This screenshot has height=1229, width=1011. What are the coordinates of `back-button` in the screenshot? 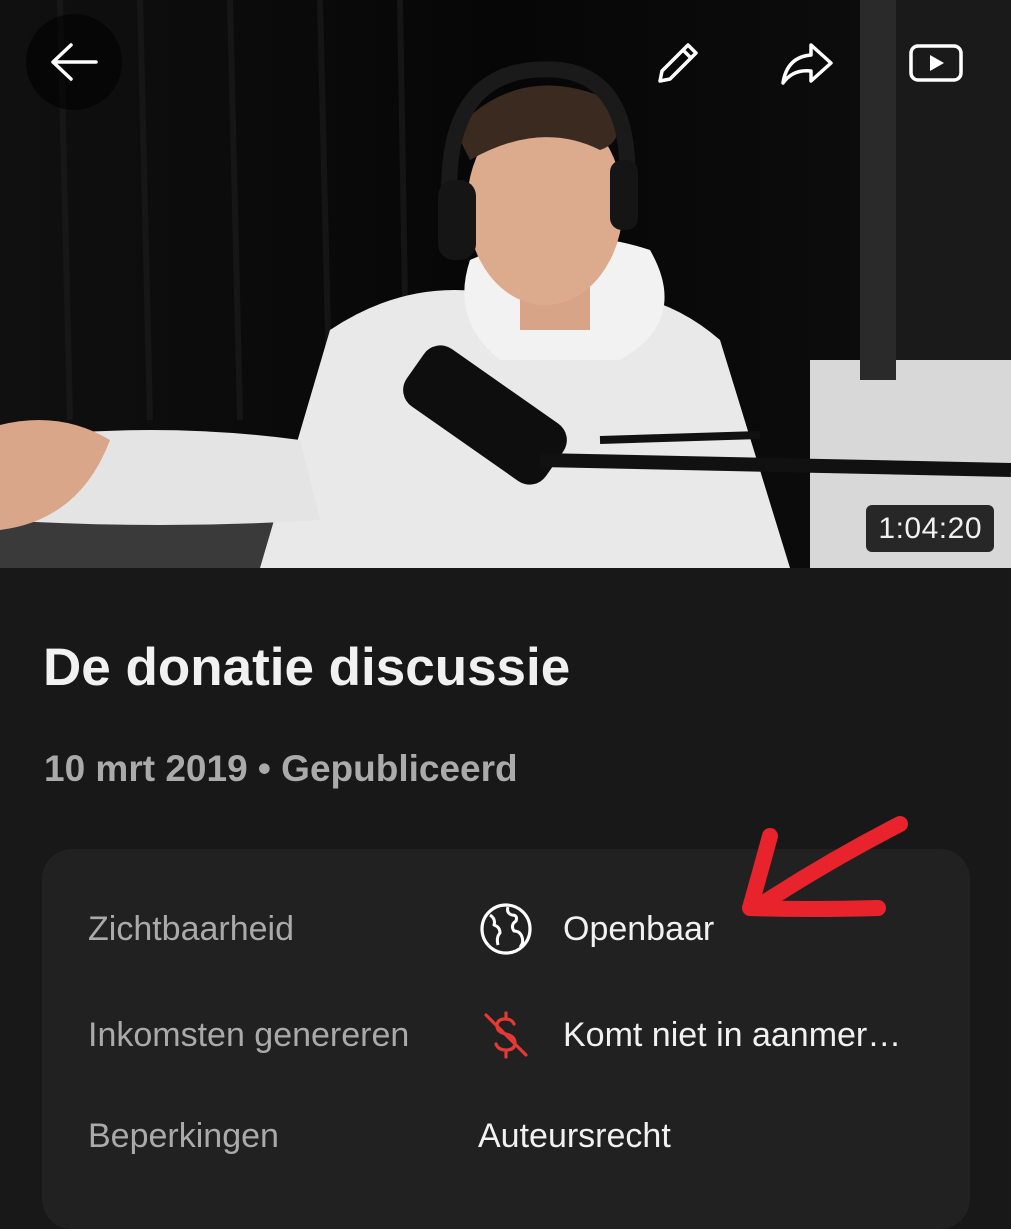 It's located at (74, 62).